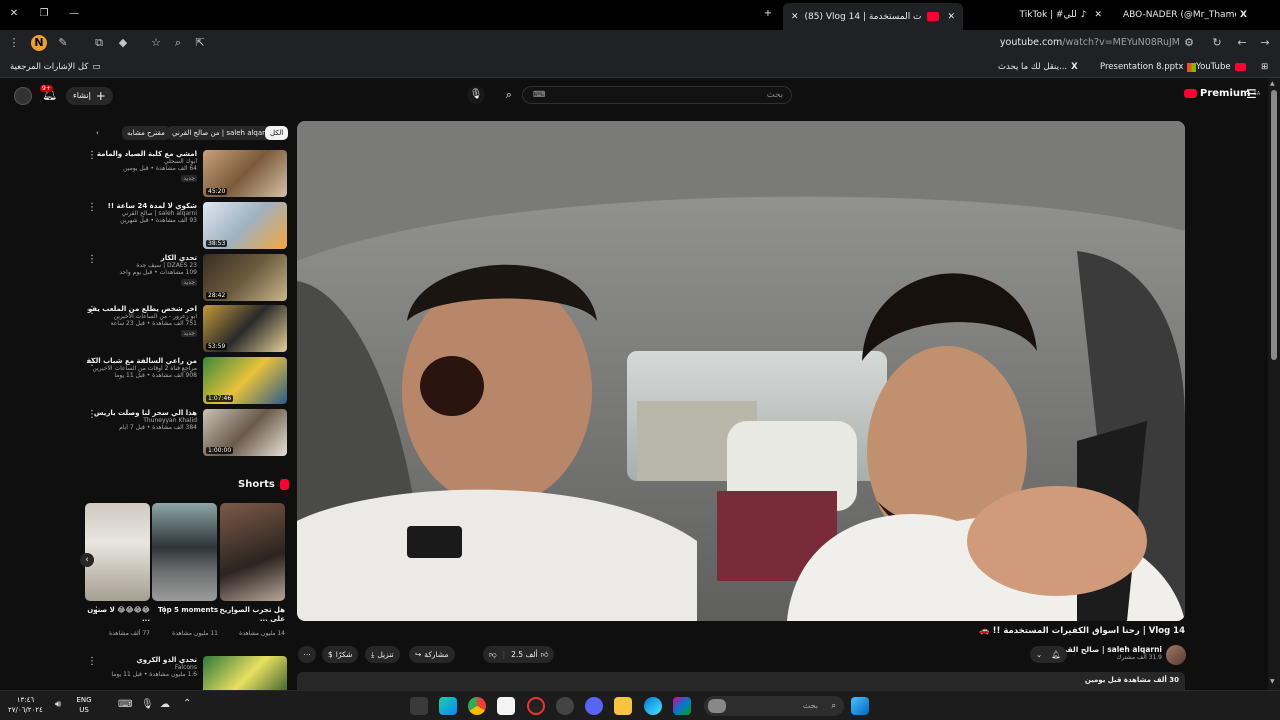 This screenshot has width=1280, height=720. What do you see at coordinates (1264, 67) in the screenshot?
I see `apps-grid-icon: ⊞` at bounding box center [1264, 67].